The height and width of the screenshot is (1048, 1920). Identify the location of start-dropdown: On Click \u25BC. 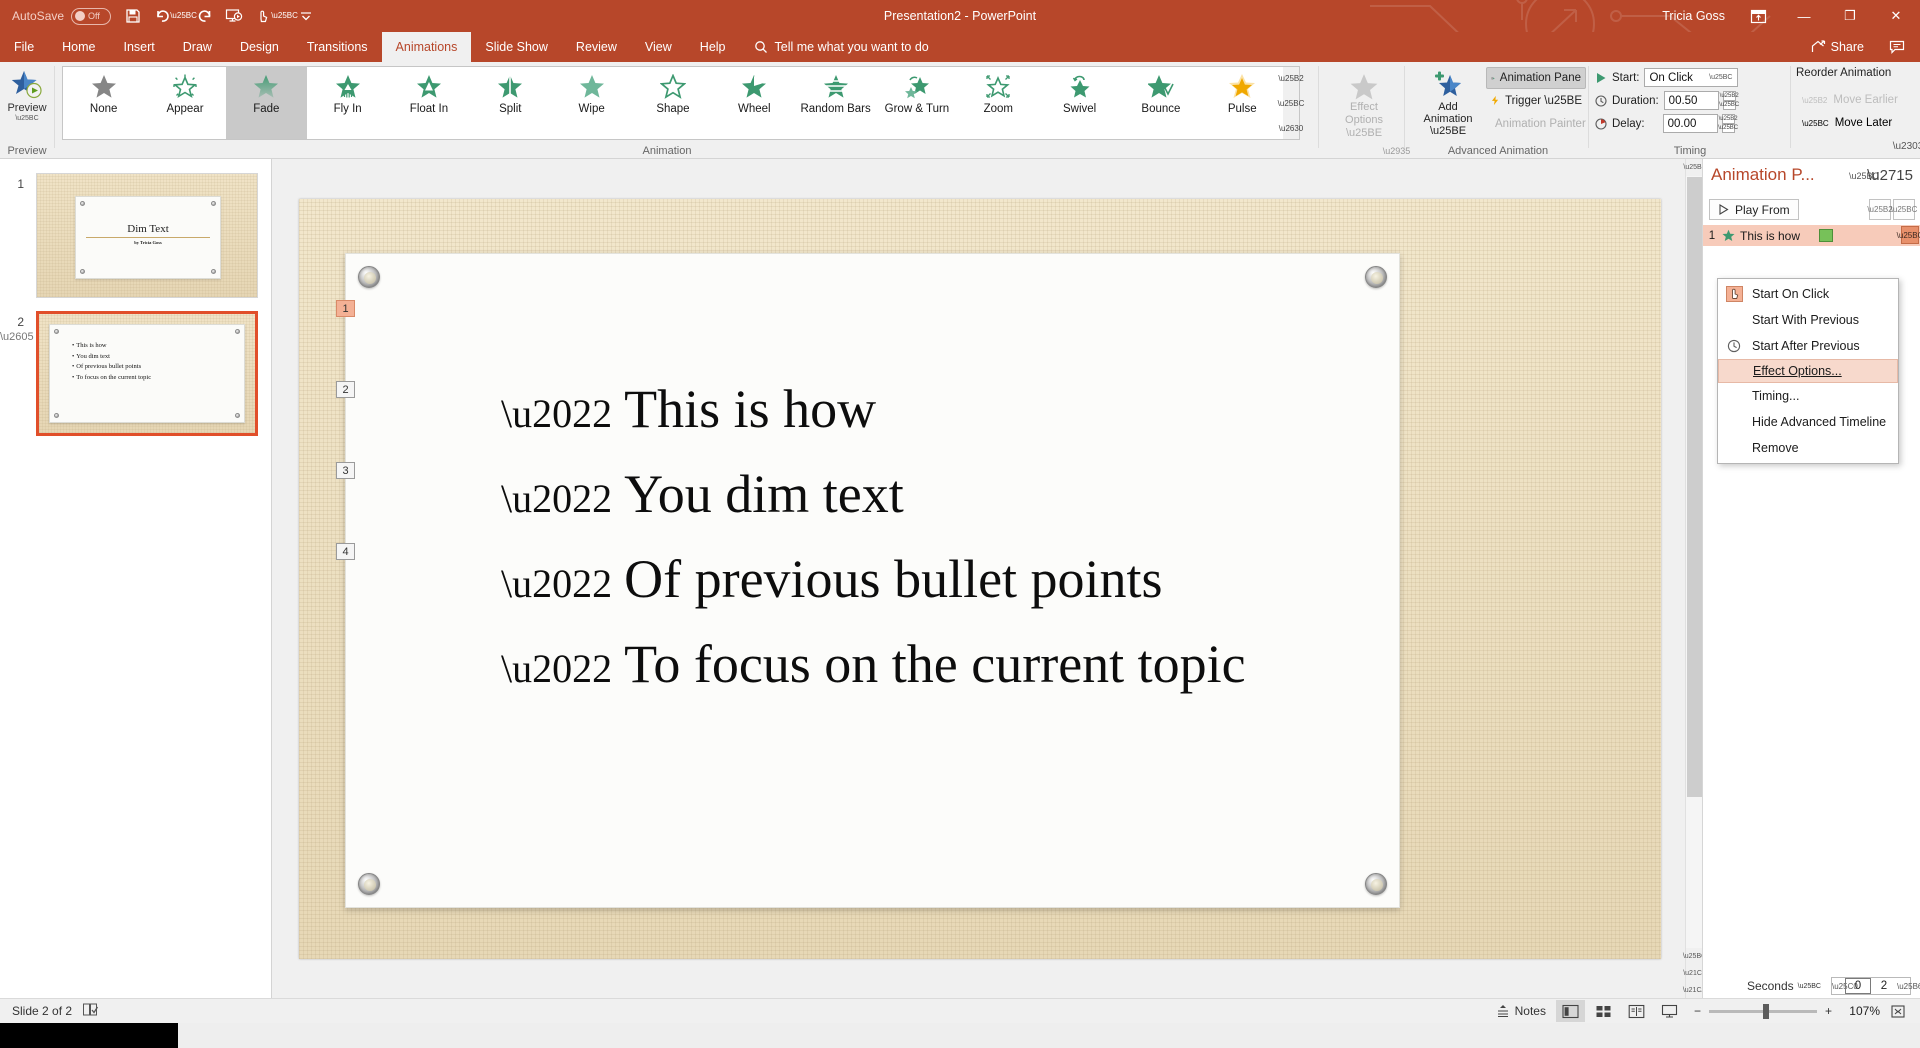
(1691, 77).